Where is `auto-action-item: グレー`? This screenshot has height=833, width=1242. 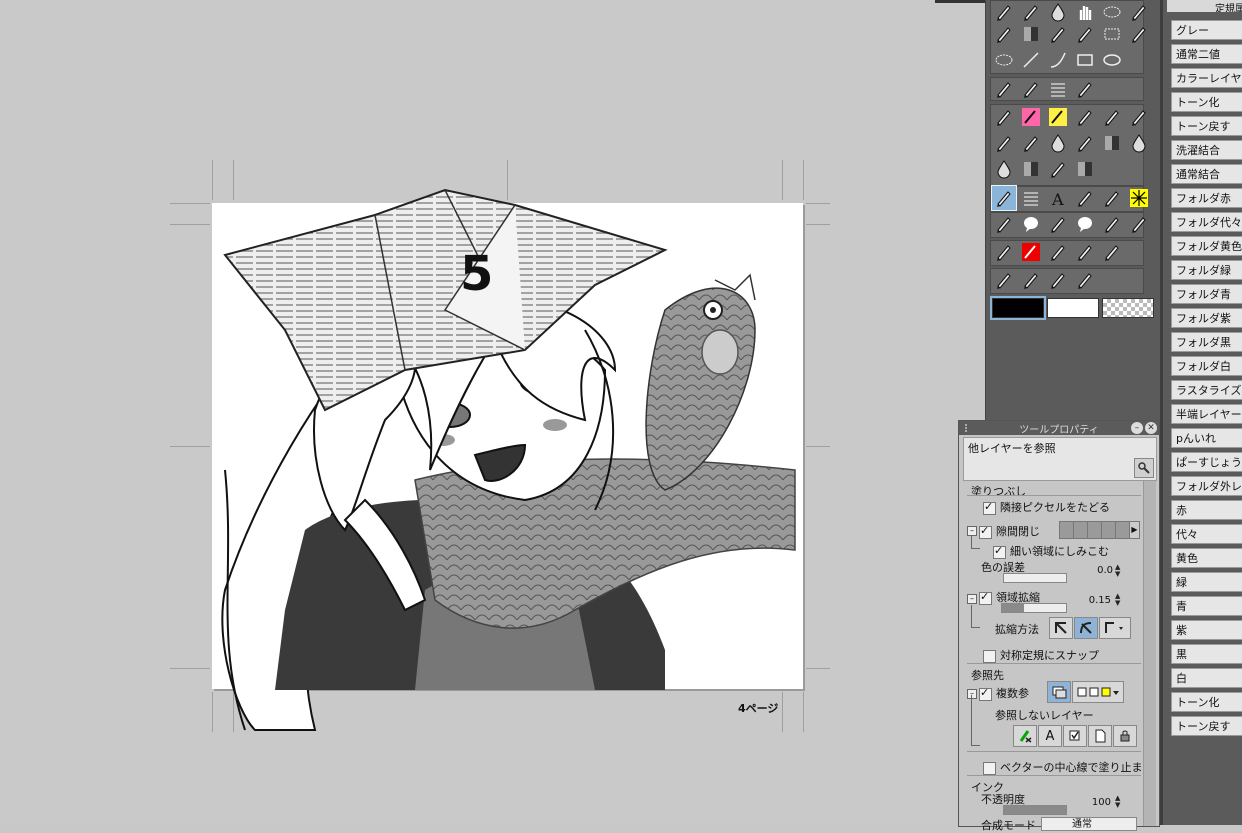
auto-action-item: グレー is located at coordinates (1206, 30).